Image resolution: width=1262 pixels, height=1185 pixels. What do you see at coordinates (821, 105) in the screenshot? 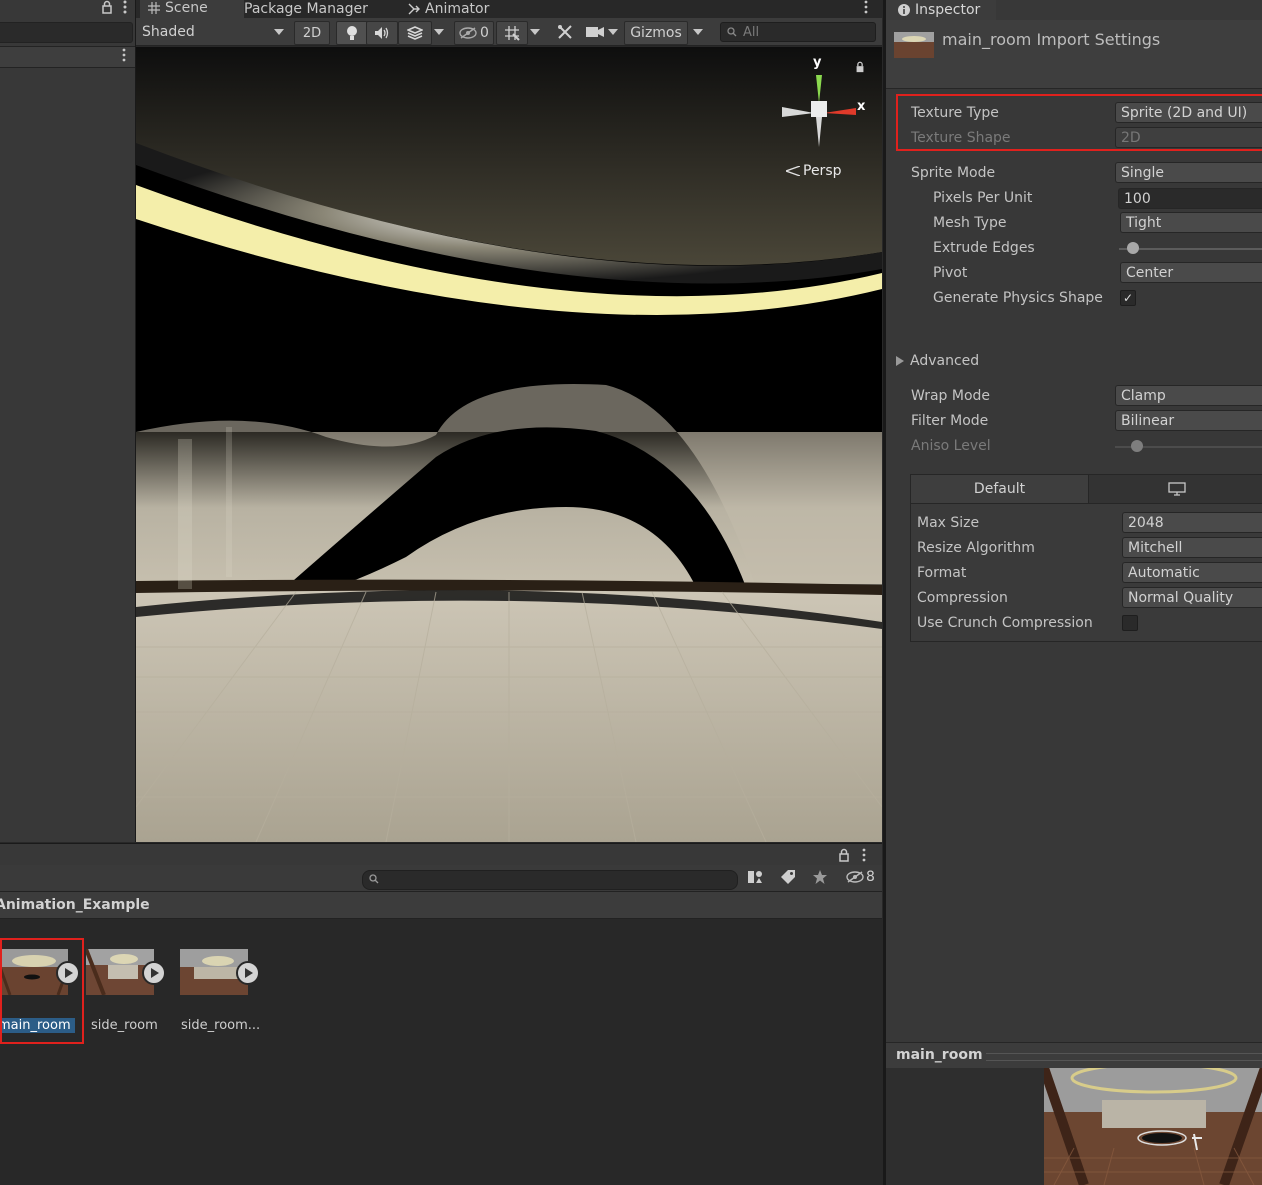
I see `orientation-gizmo: y x` at bounding box center [821, 105].